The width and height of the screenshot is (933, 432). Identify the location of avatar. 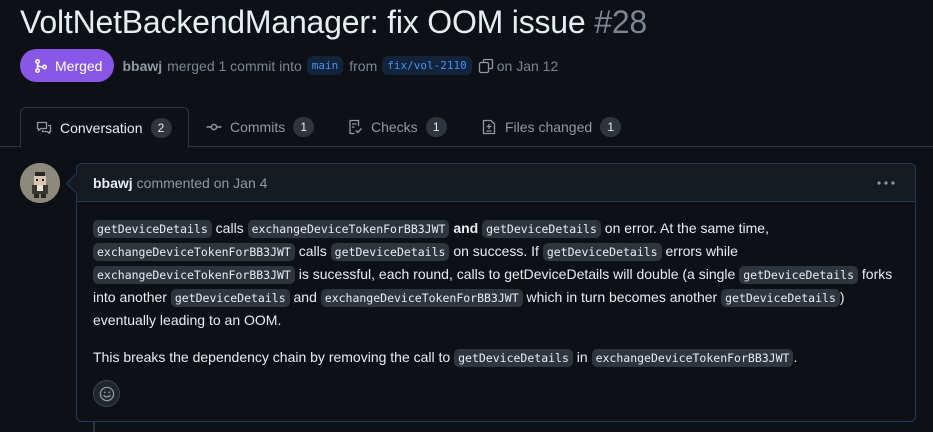
(40, 183).